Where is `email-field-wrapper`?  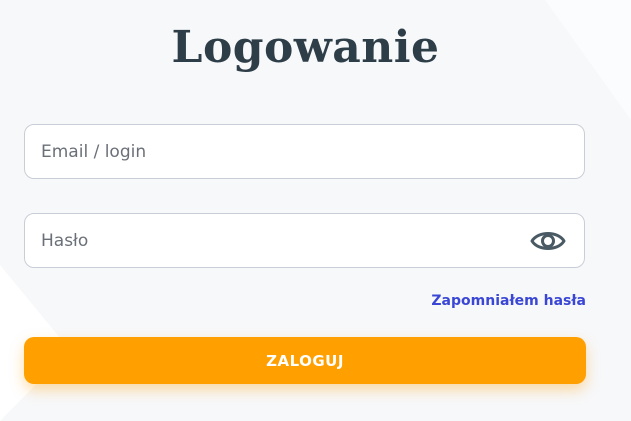
email-field-wrapper is located at coordinates (304, 151).